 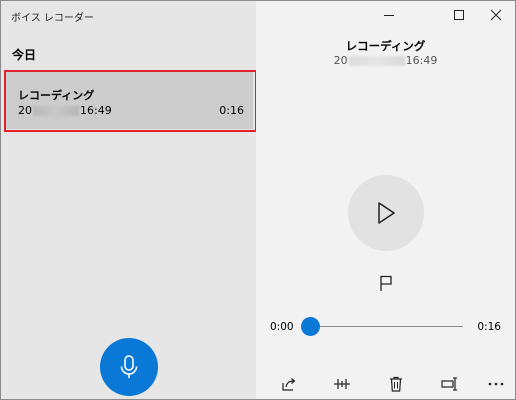 I want to click on record-button, so click(x=129, y=367).